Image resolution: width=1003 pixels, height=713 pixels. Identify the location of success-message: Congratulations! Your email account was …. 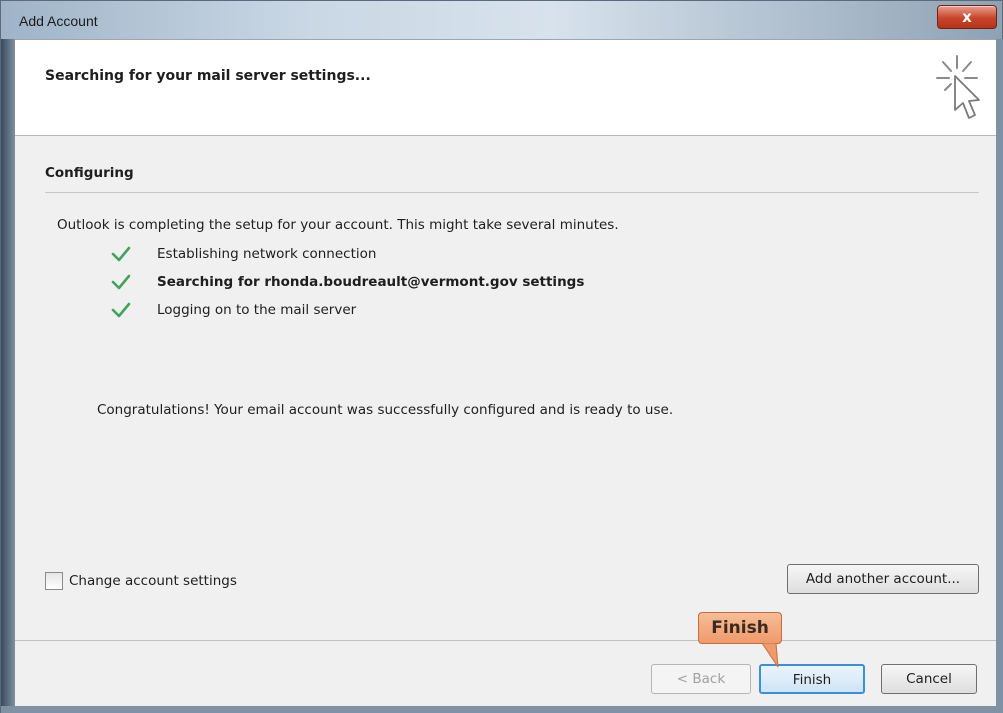
(385, 410).